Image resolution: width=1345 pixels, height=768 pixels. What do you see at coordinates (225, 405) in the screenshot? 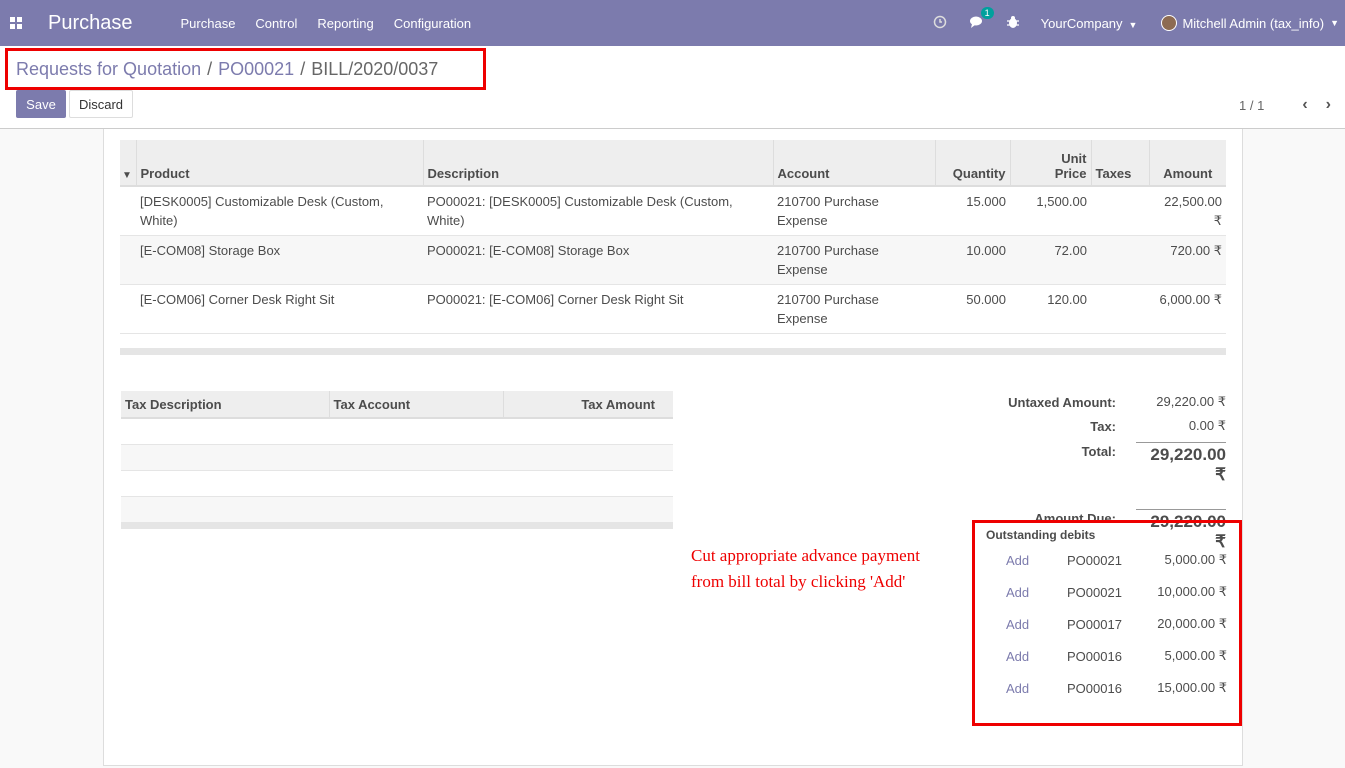
I see `column-header: Tax Description` at bounding box center [225, 405].